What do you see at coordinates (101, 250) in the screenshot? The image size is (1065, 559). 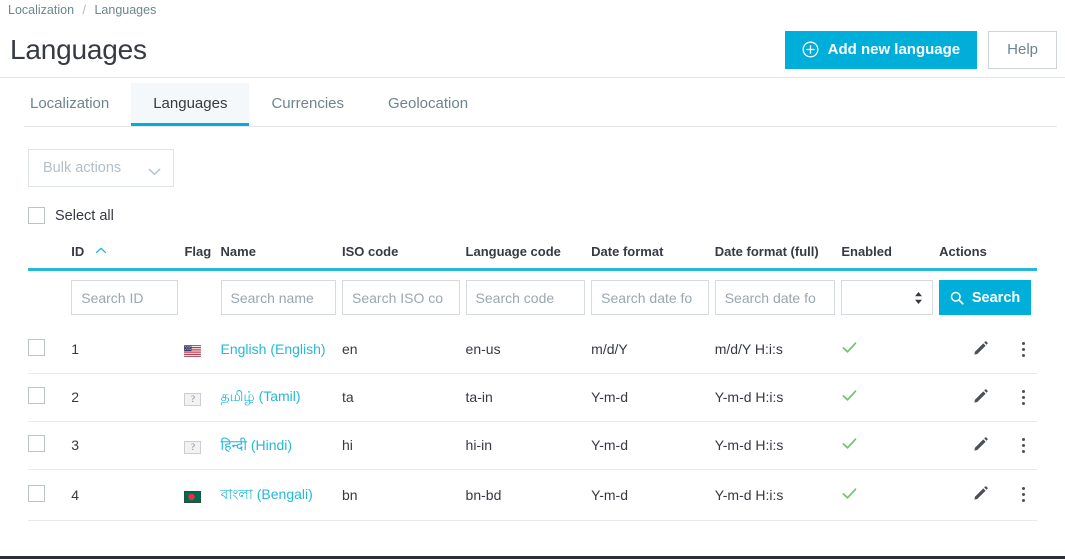 I see `sort-asc-icon` at bounding box center [101, 250].